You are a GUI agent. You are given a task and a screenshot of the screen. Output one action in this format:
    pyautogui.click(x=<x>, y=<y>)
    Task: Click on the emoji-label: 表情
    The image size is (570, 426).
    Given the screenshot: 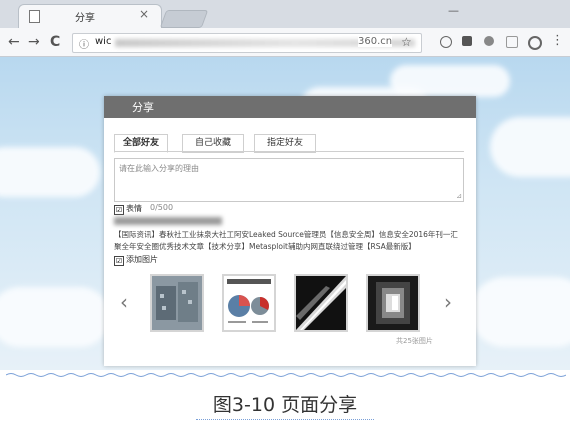 What is the action you would take?
    pyautogui.click(x=134, y=208)
    